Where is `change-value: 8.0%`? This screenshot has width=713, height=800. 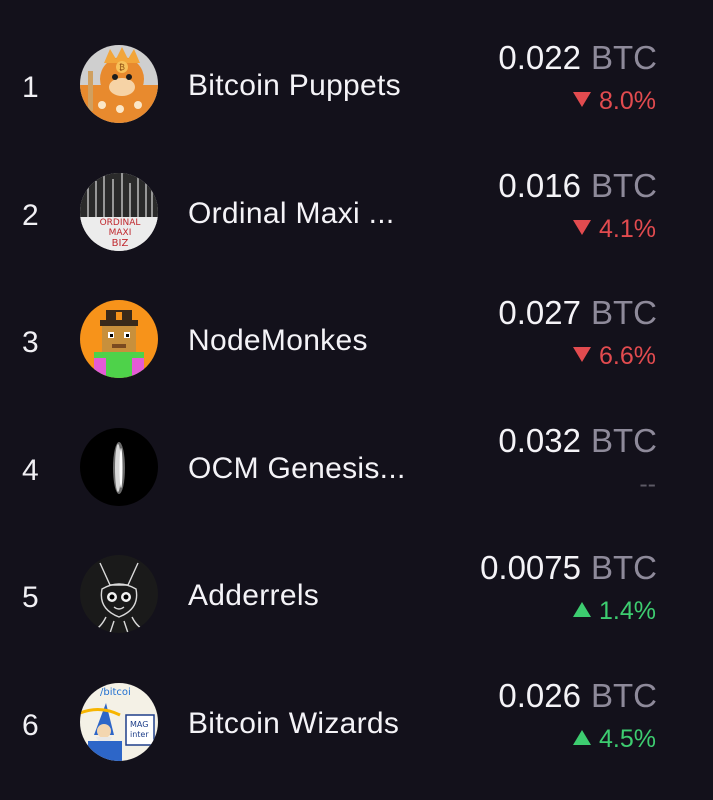 change-value: 8.0% is located at coordinates (627, 101).